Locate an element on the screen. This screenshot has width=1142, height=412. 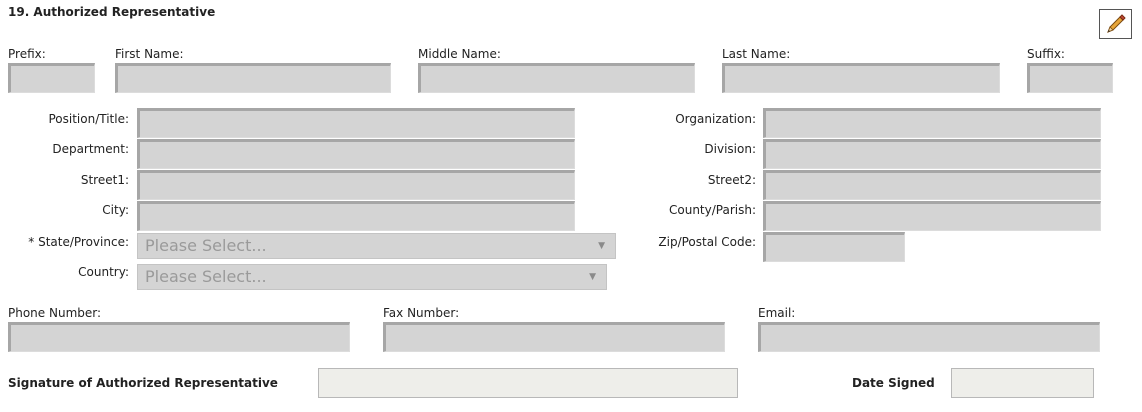
county-parish-input is located at coordinates (932, 216).